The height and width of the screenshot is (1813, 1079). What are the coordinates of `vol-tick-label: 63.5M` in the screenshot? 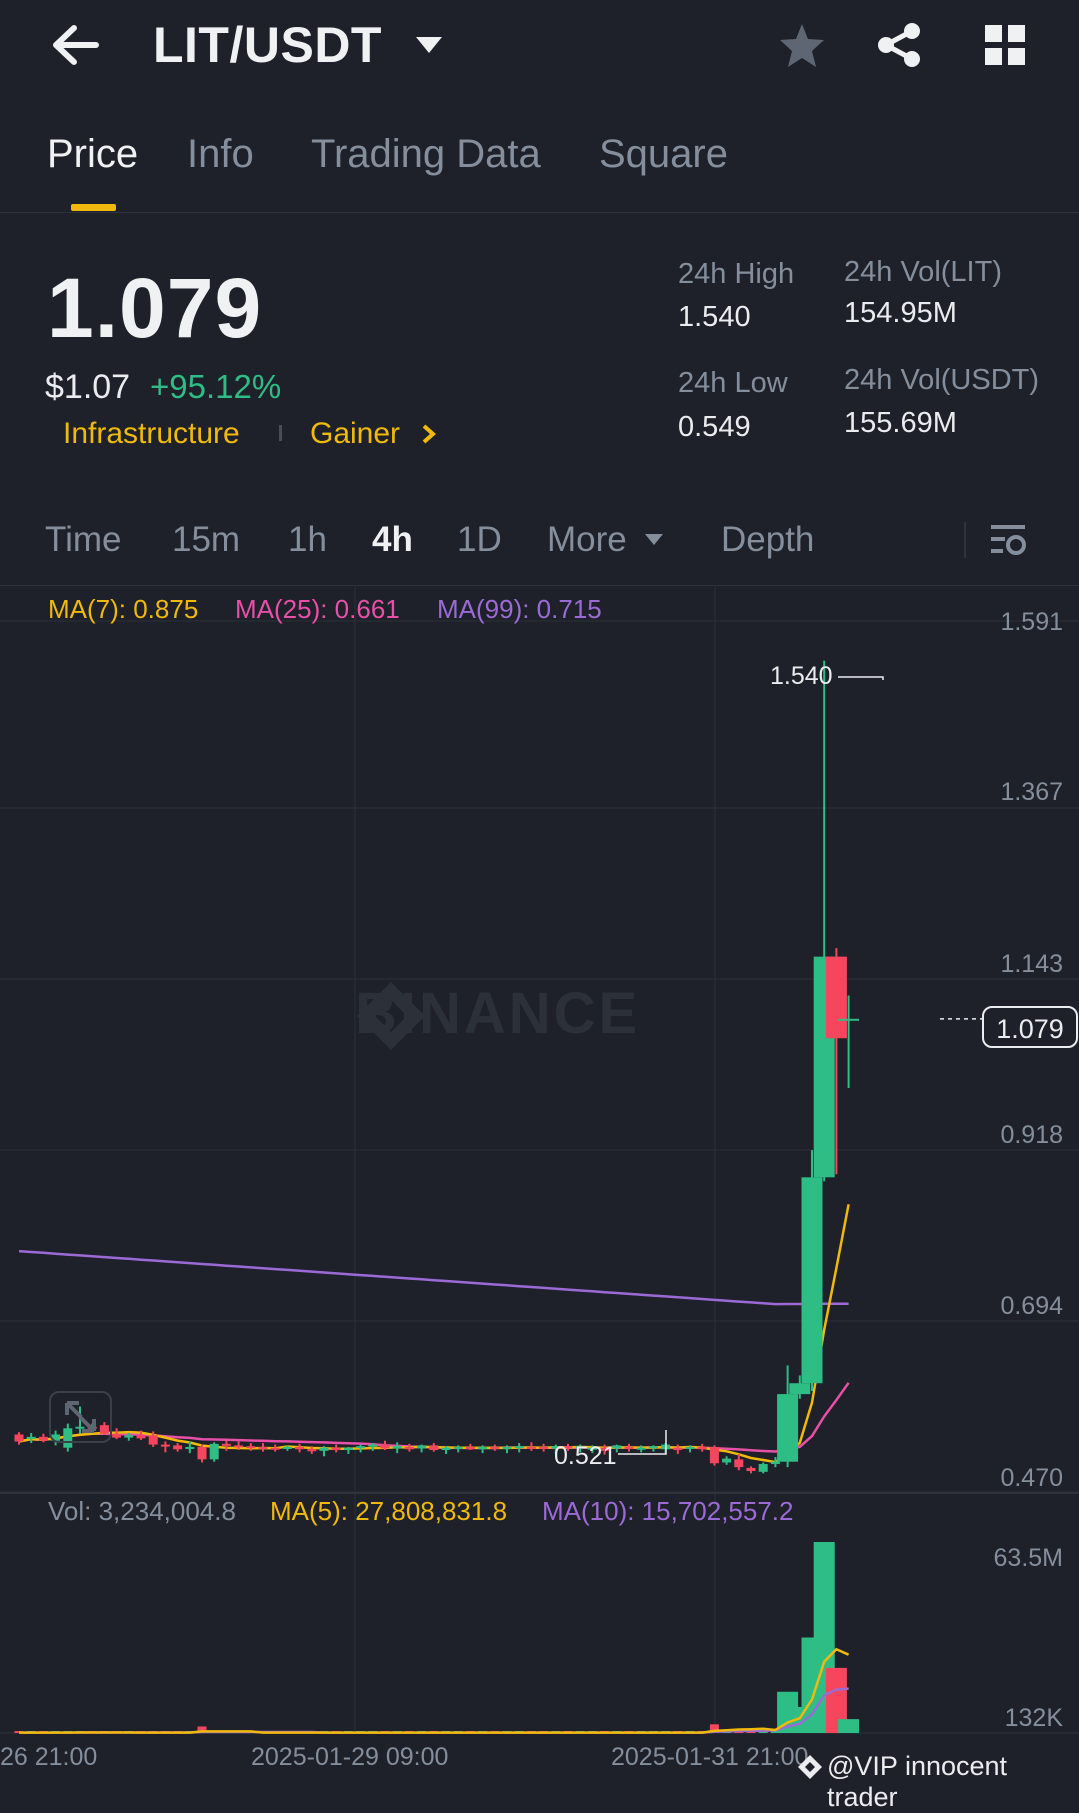 It's located at (1028, 1558).